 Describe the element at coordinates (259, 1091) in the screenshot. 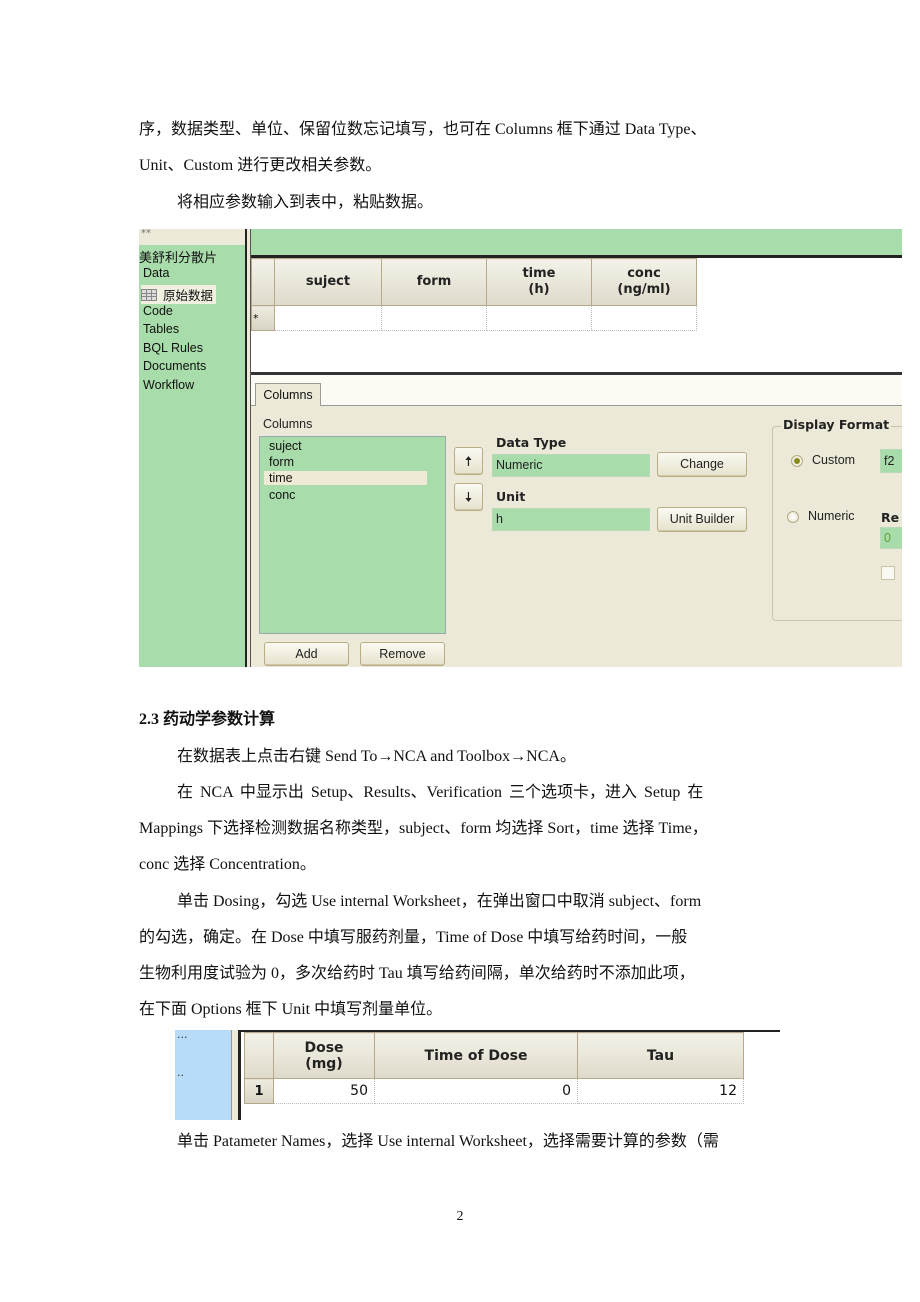

I see `row-index: 1` at that location.